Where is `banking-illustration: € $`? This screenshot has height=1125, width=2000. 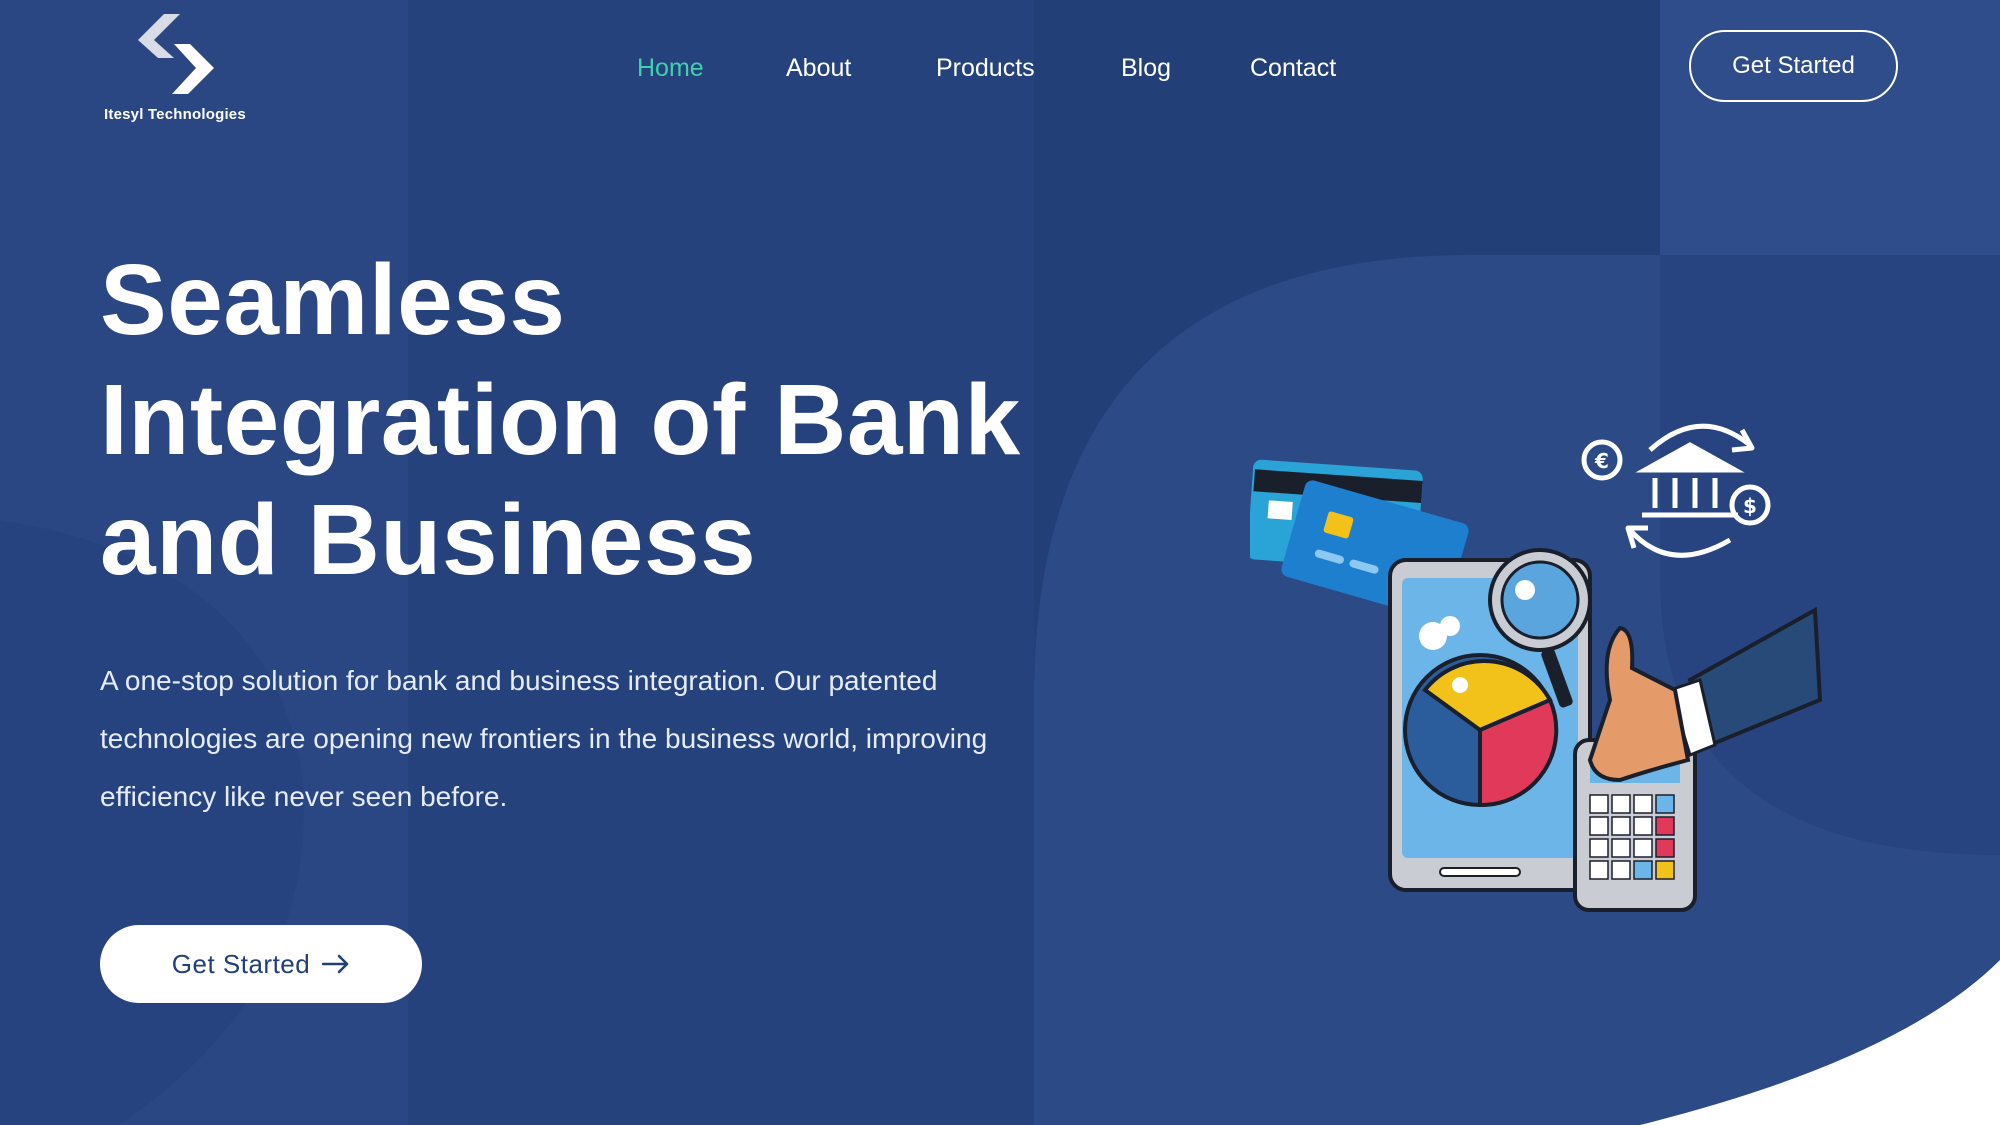
banking-illustration: € $ is located at coordinates (1536, 667).